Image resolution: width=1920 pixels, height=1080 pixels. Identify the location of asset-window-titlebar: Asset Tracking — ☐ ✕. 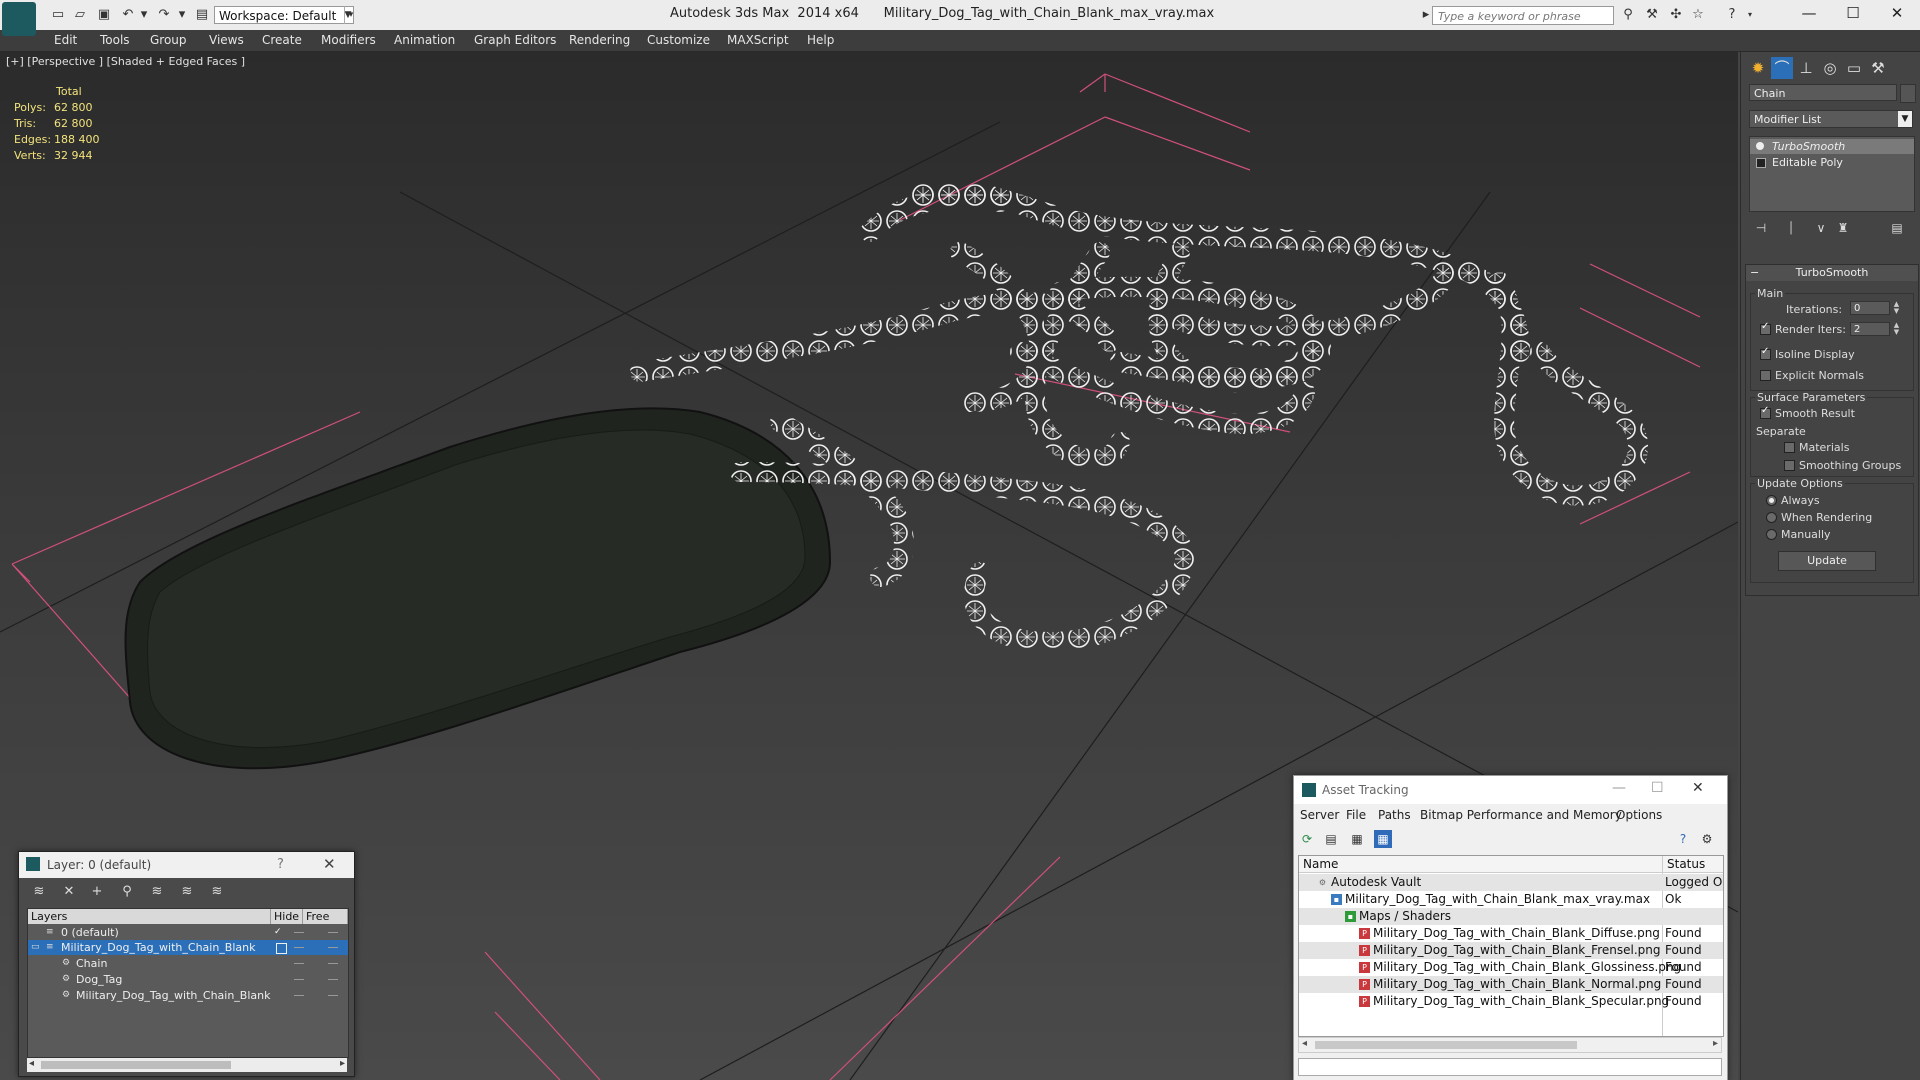
(1510, 790).